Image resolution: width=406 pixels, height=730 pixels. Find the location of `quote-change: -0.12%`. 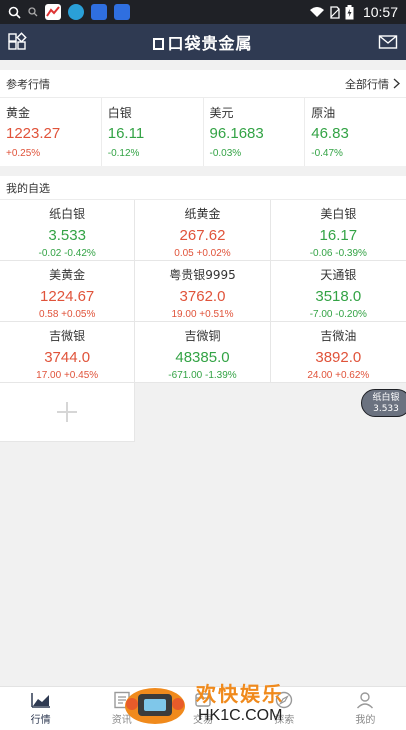

quote-change: -0.12% is located at coordinates (123, 153).